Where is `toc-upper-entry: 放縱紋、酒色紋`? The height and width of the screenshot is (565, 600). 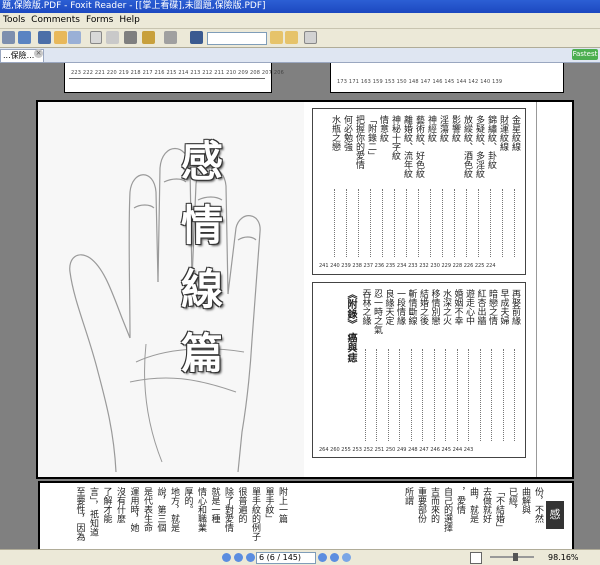 toc-upper-entry: 放縱紋、酒色紋 is located at coordinates (467, 146).